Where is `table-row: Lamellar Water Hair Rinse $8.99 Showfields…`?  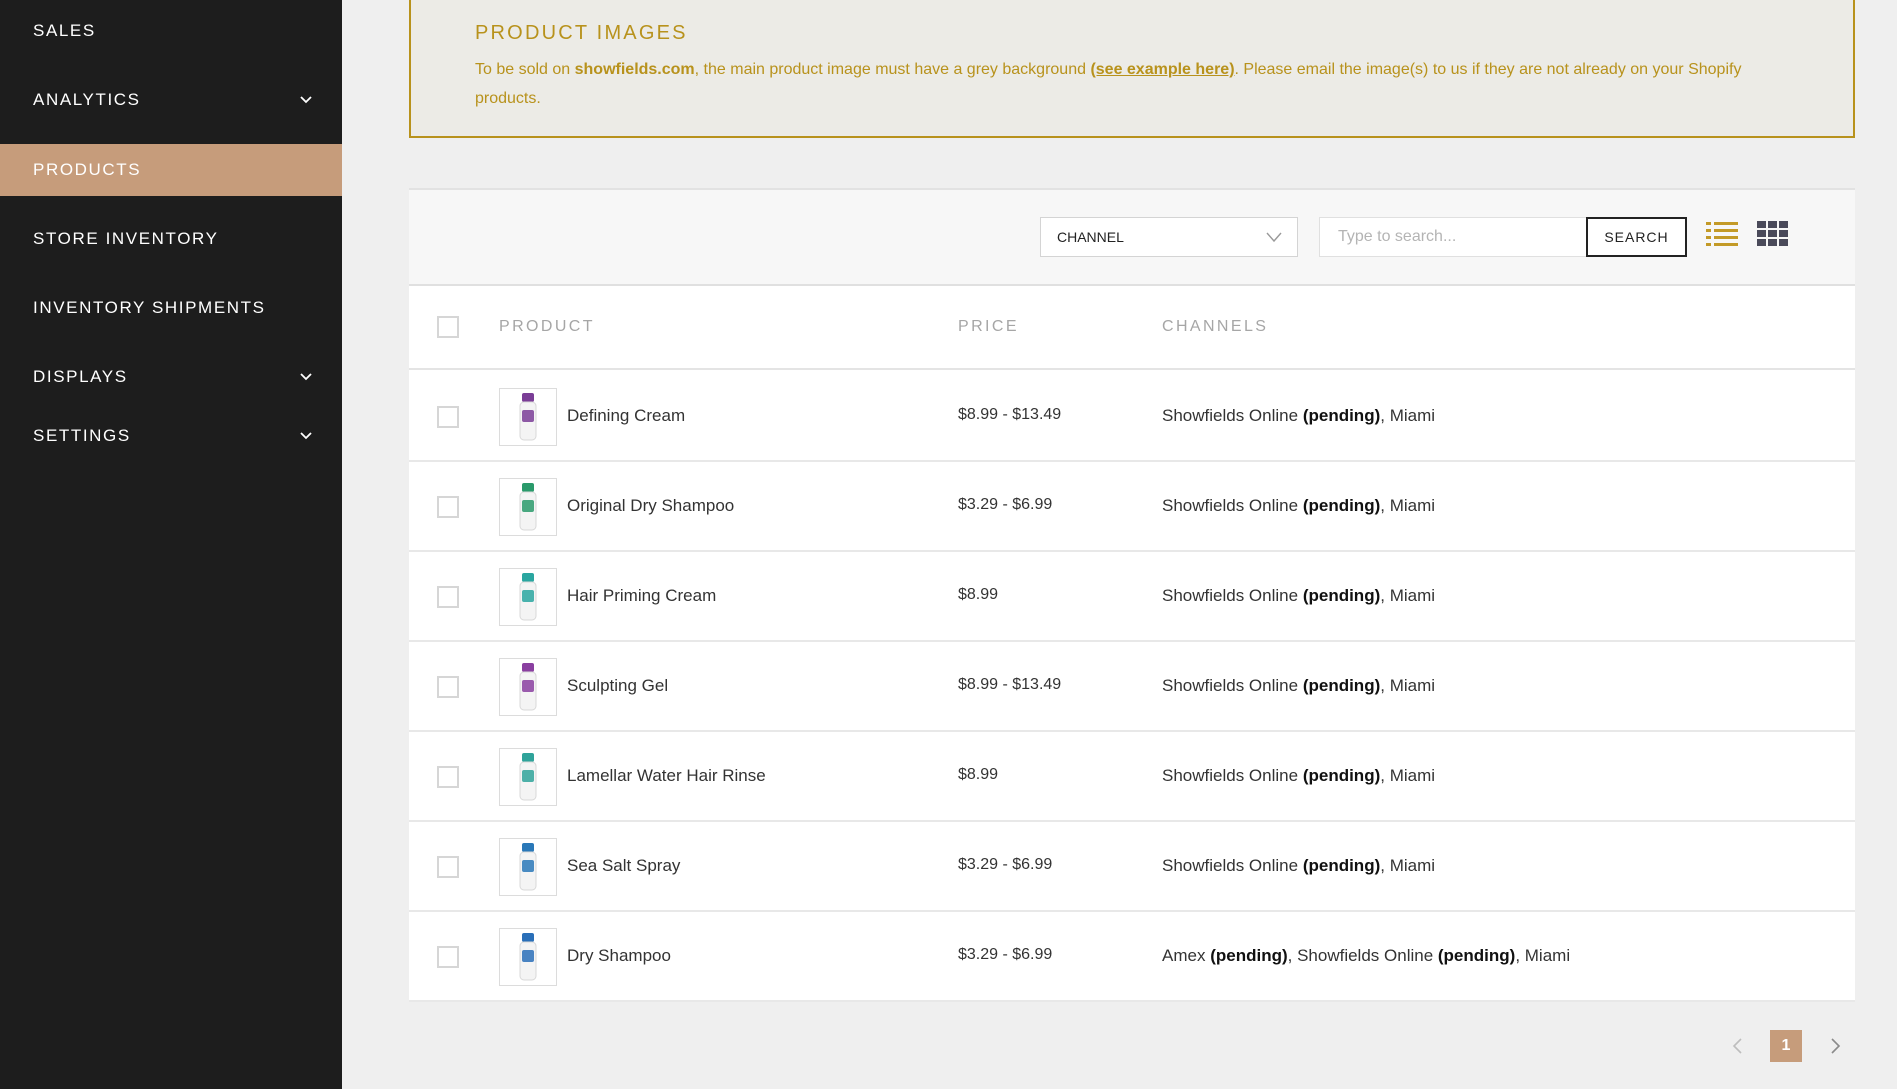
table-row: Lamellar Water Hair Rinse $8.99 Showfields… is located at coordinates (1132, 777).